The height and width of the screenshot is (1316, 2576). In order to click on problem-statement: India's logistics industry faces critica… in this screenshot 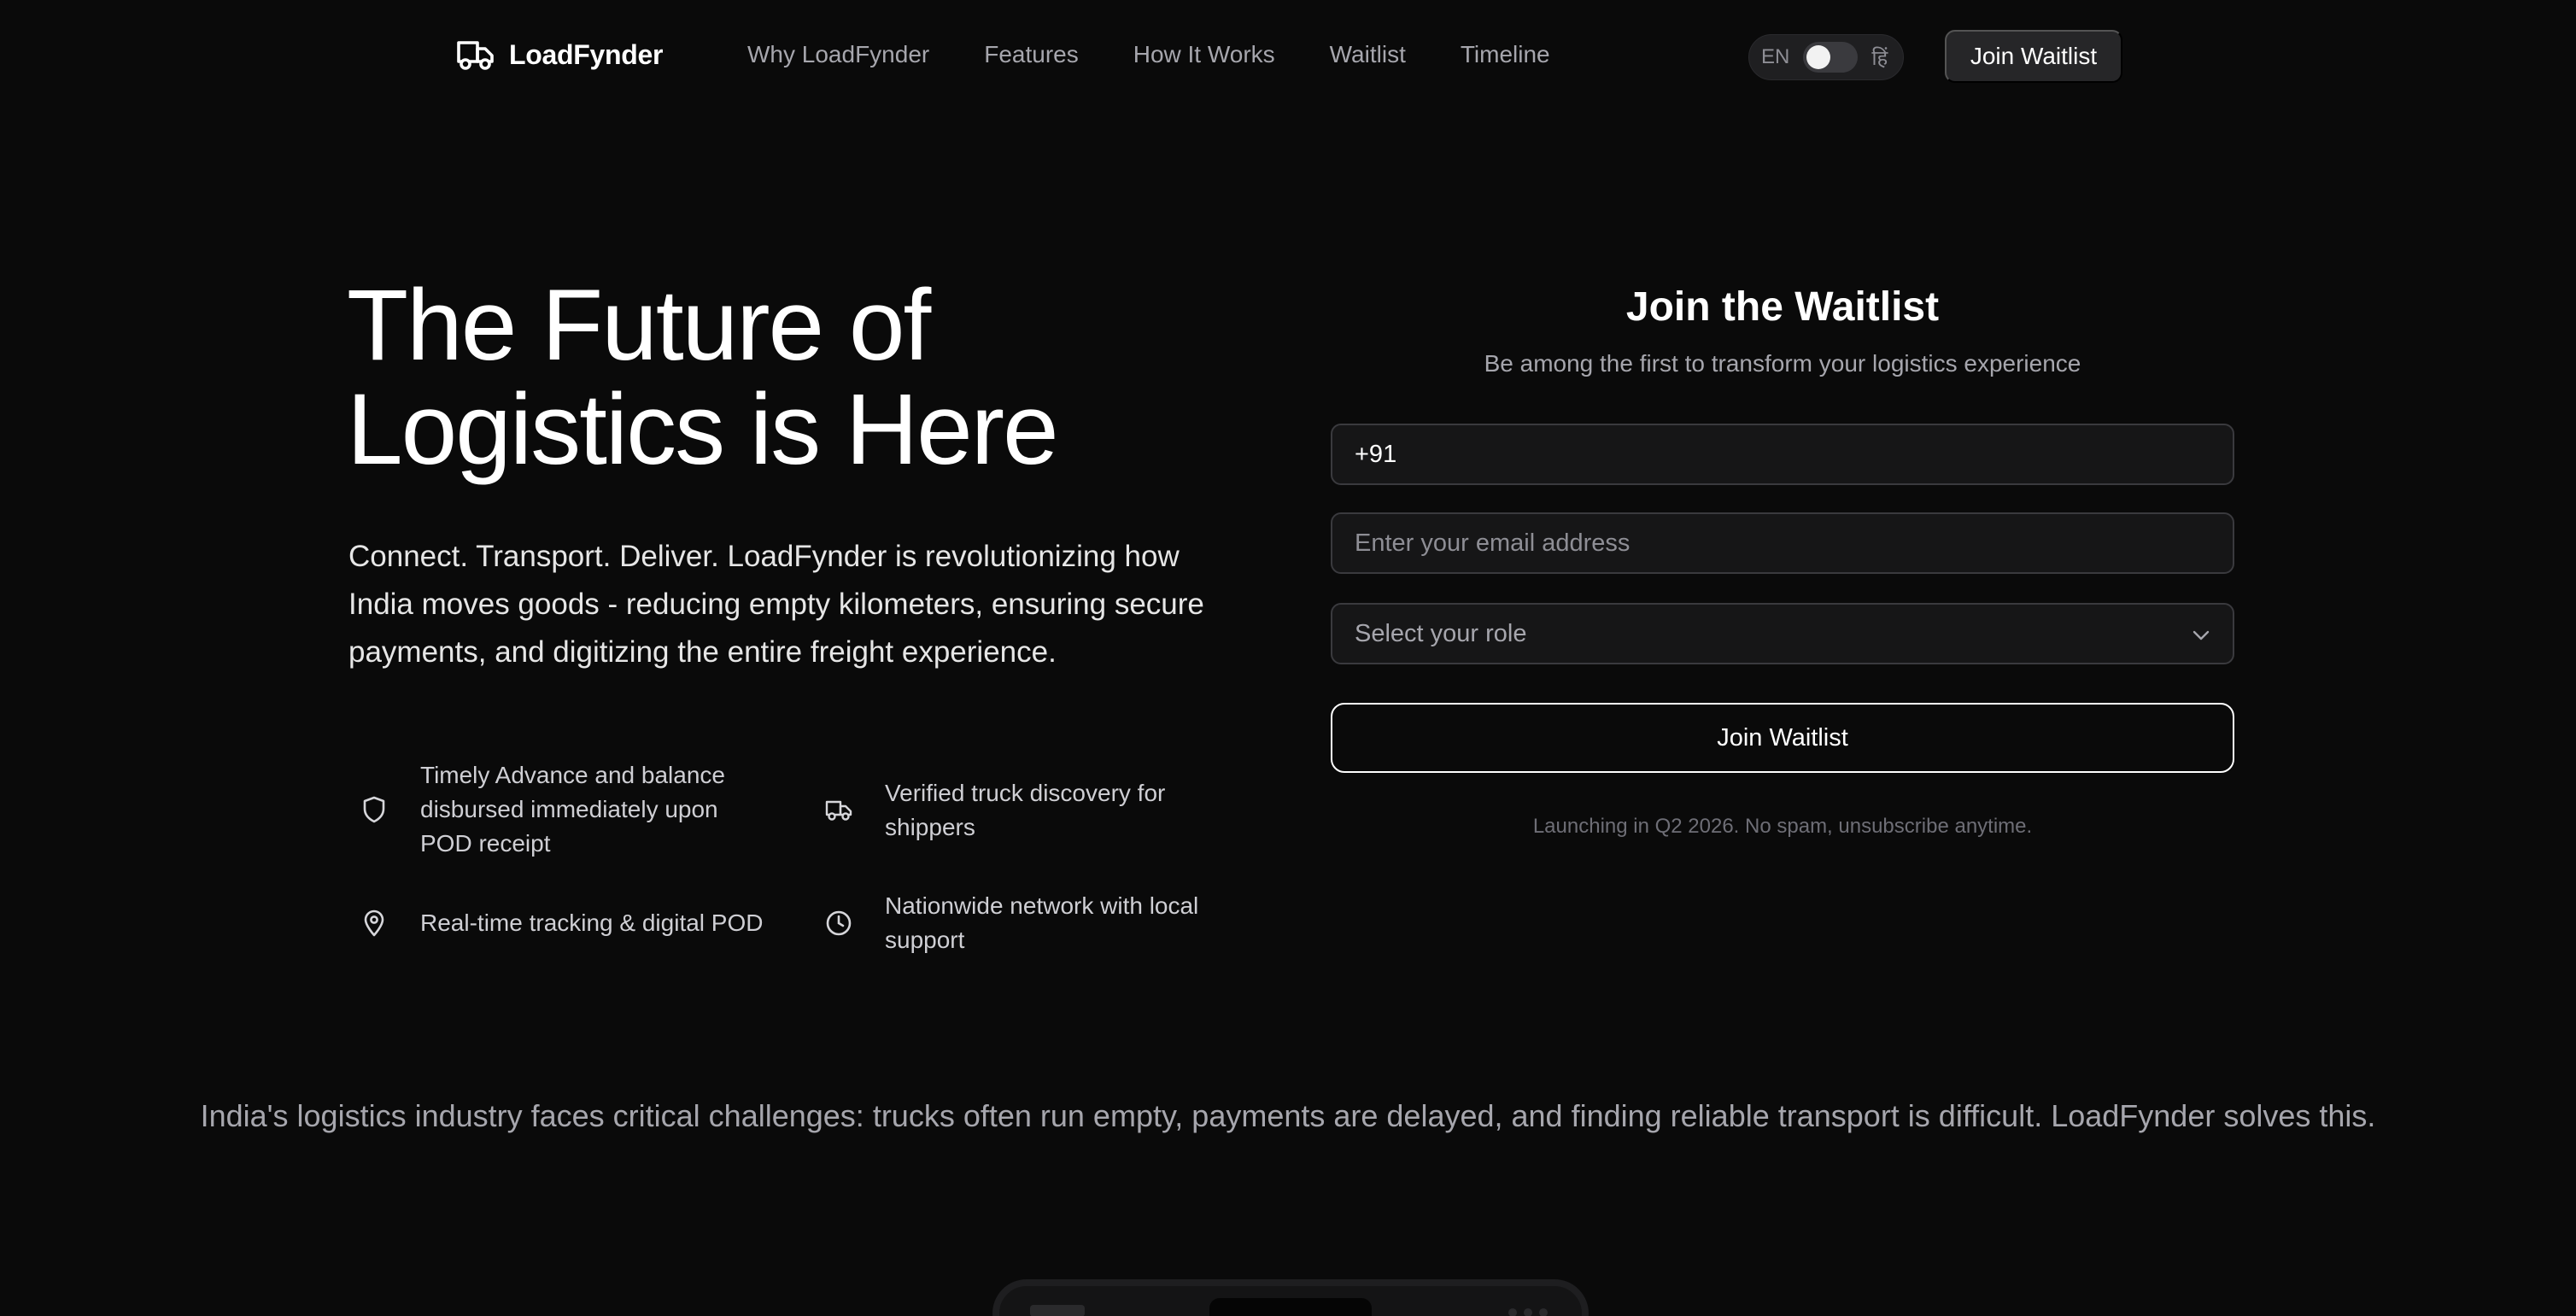, I will do `click(1288, 1115)`.